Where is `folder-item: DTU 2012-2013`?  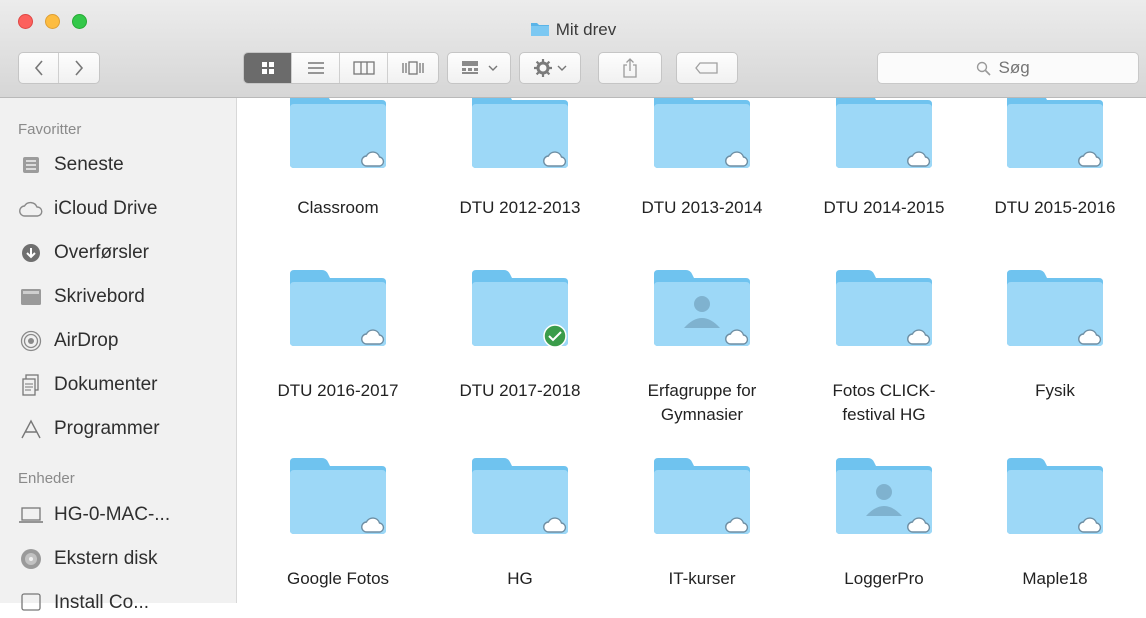 folder-item: DTU 2012-2013 is located at coordinates (520, 163).